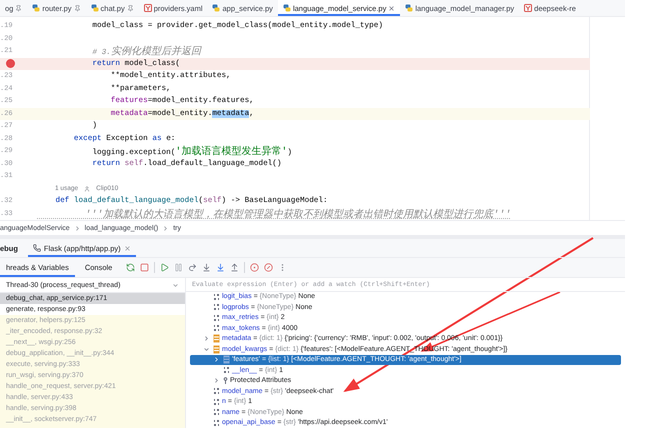 The height and width of the screenshot is (436, 650). Describe the element at coordinates (10, 63) in the screenshot. I see `breakpoint-dot` at that location.